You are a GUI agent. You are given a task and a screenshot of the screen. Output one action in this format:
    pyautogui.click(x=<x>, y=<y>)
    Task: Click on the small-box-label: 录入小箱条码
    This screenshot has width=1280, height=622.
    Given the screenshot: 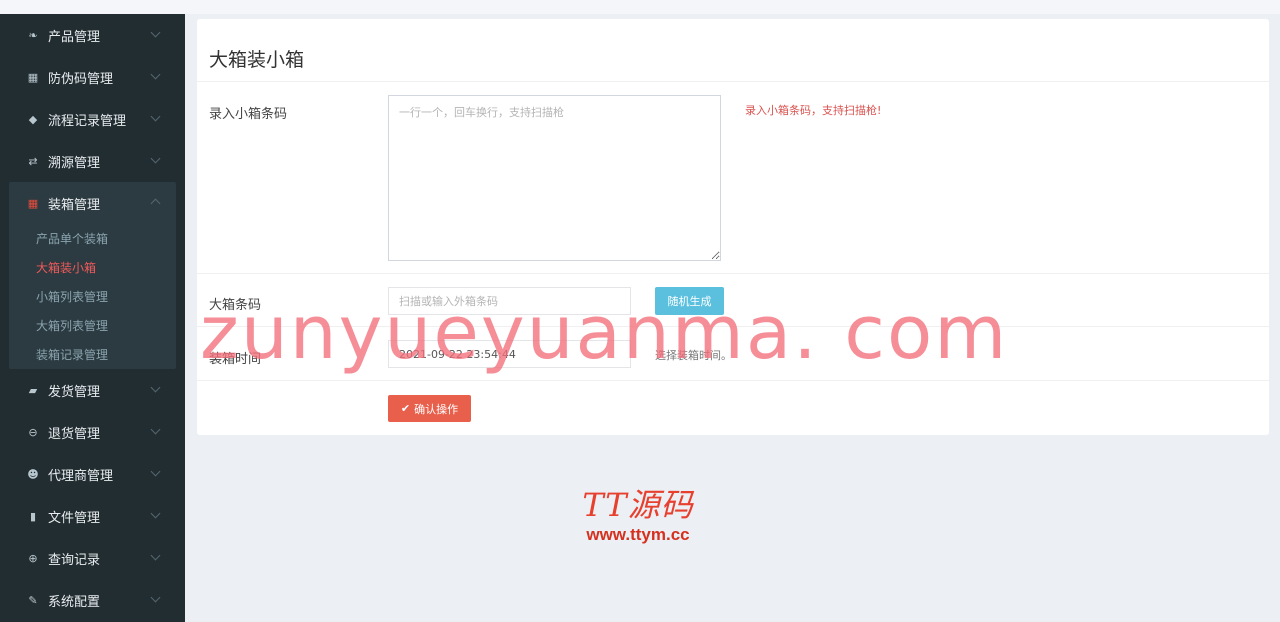 What is the action you would take?
    pyautogui.click(x=248, y=114)
    